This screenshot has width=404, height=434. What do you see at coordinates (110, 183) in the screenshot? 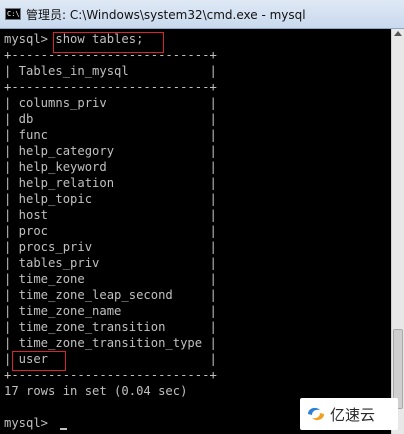
I see `table-row: | help_relation |` at bounding box center [110, 183].